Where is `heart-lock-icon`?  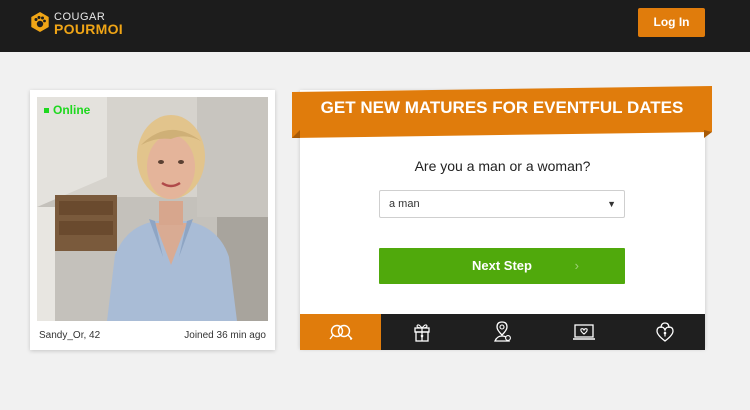 heart-lock-icon is located at coordinates (664, 332).